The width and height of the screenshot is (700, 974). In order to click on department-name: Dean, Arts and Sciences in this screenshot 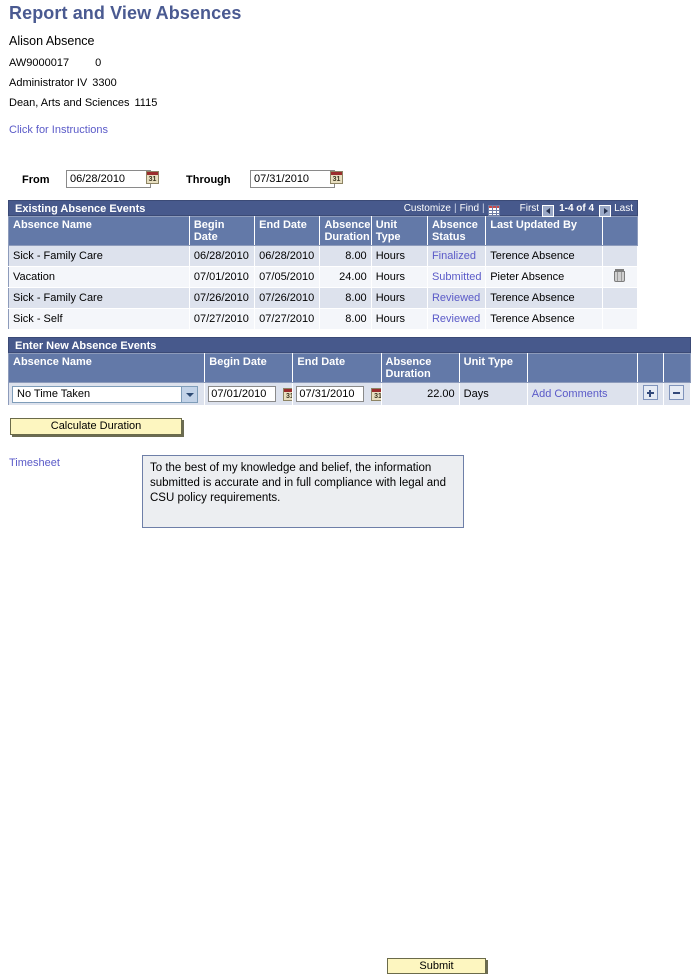, I will do `click(69, 103)`.